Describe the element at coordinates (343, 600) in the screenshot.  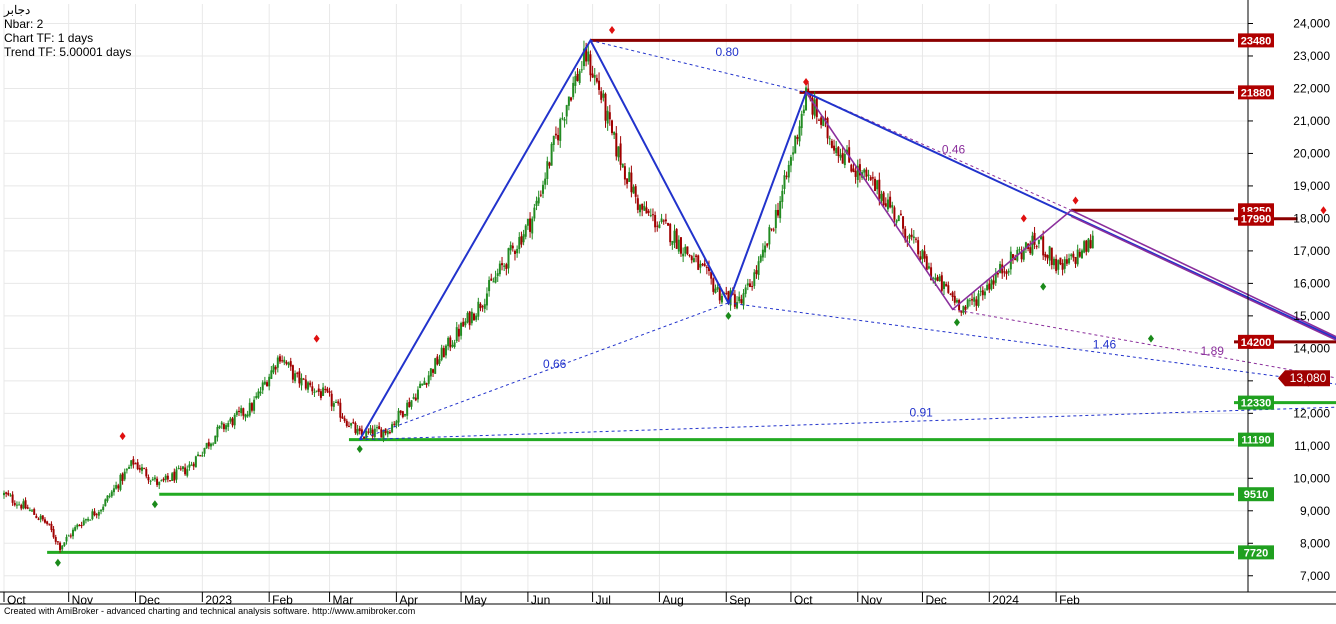
I see `x-tick-label: Mar` at that location.